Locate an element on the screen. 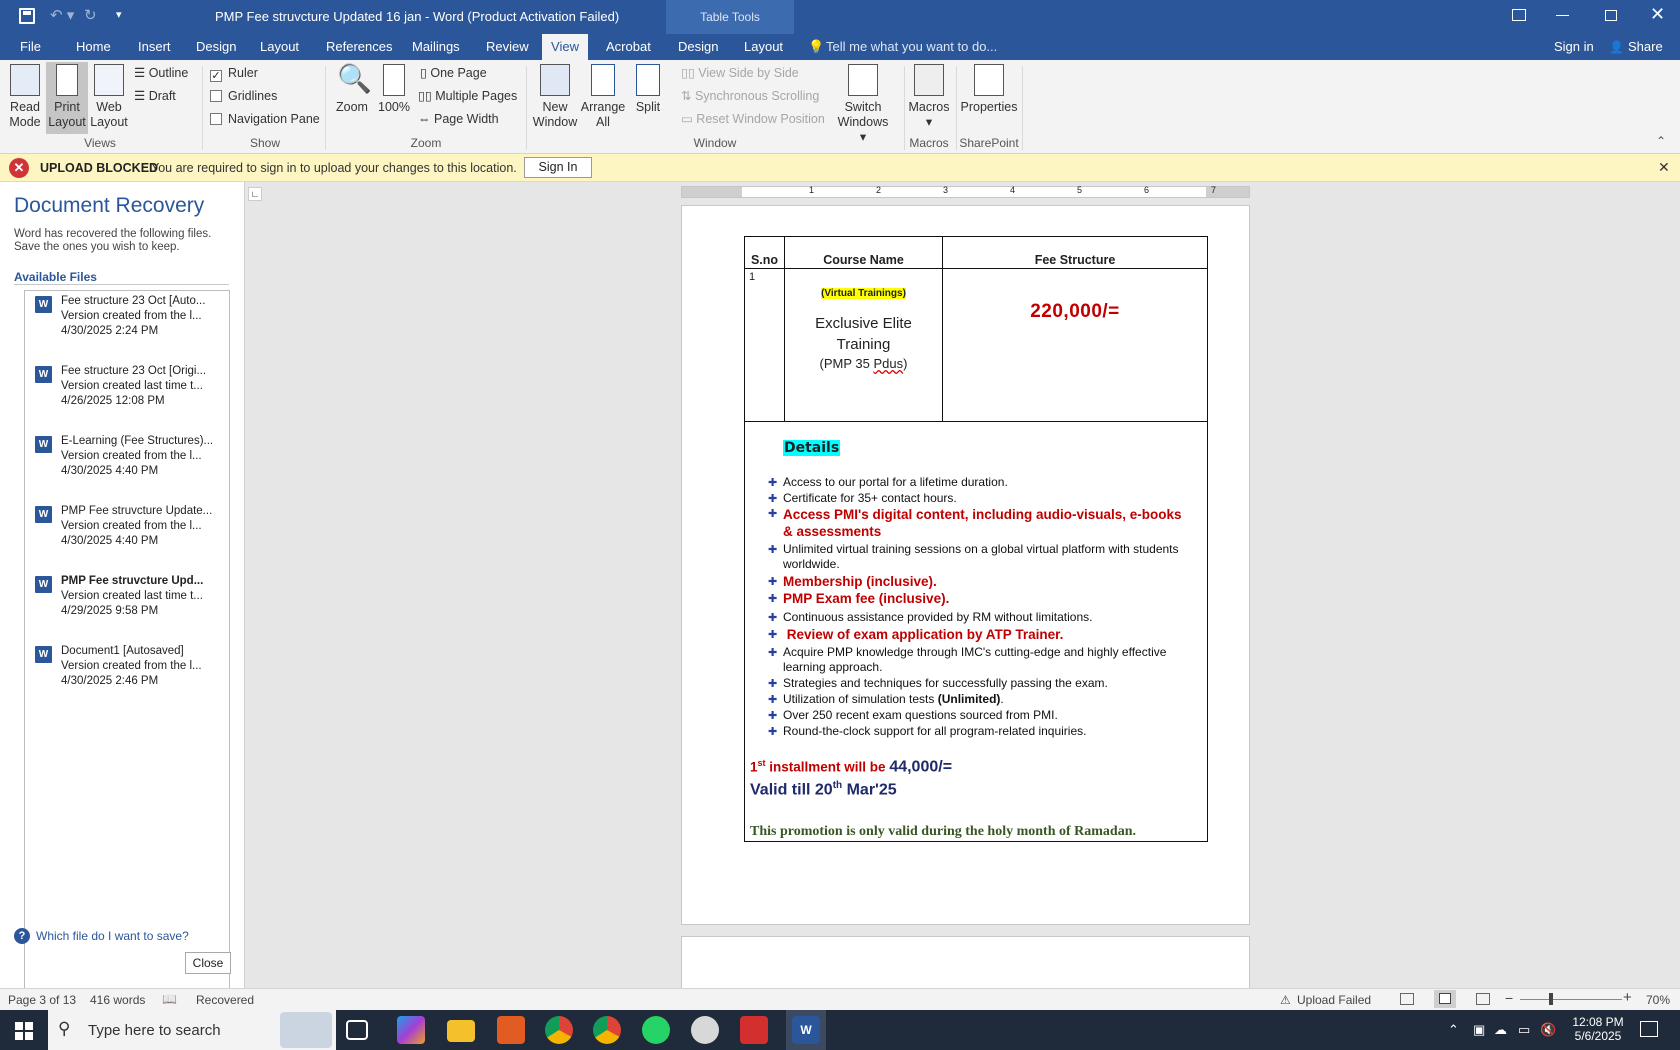  close-window-icon: ✕ is located at coordinates (1657, 14).